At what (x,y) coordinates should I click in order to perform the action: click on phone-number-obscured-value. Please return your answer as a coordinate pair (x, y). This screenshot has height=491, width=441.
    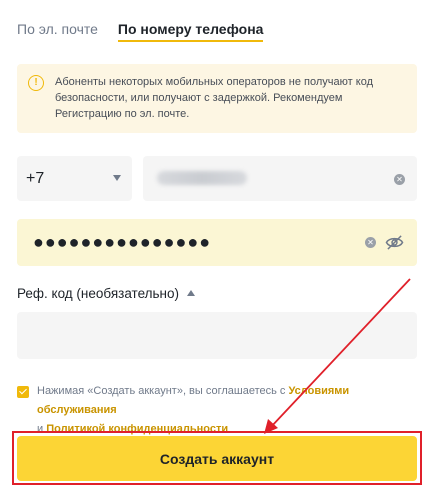
    Looking at the image, I should click on (202, 178).